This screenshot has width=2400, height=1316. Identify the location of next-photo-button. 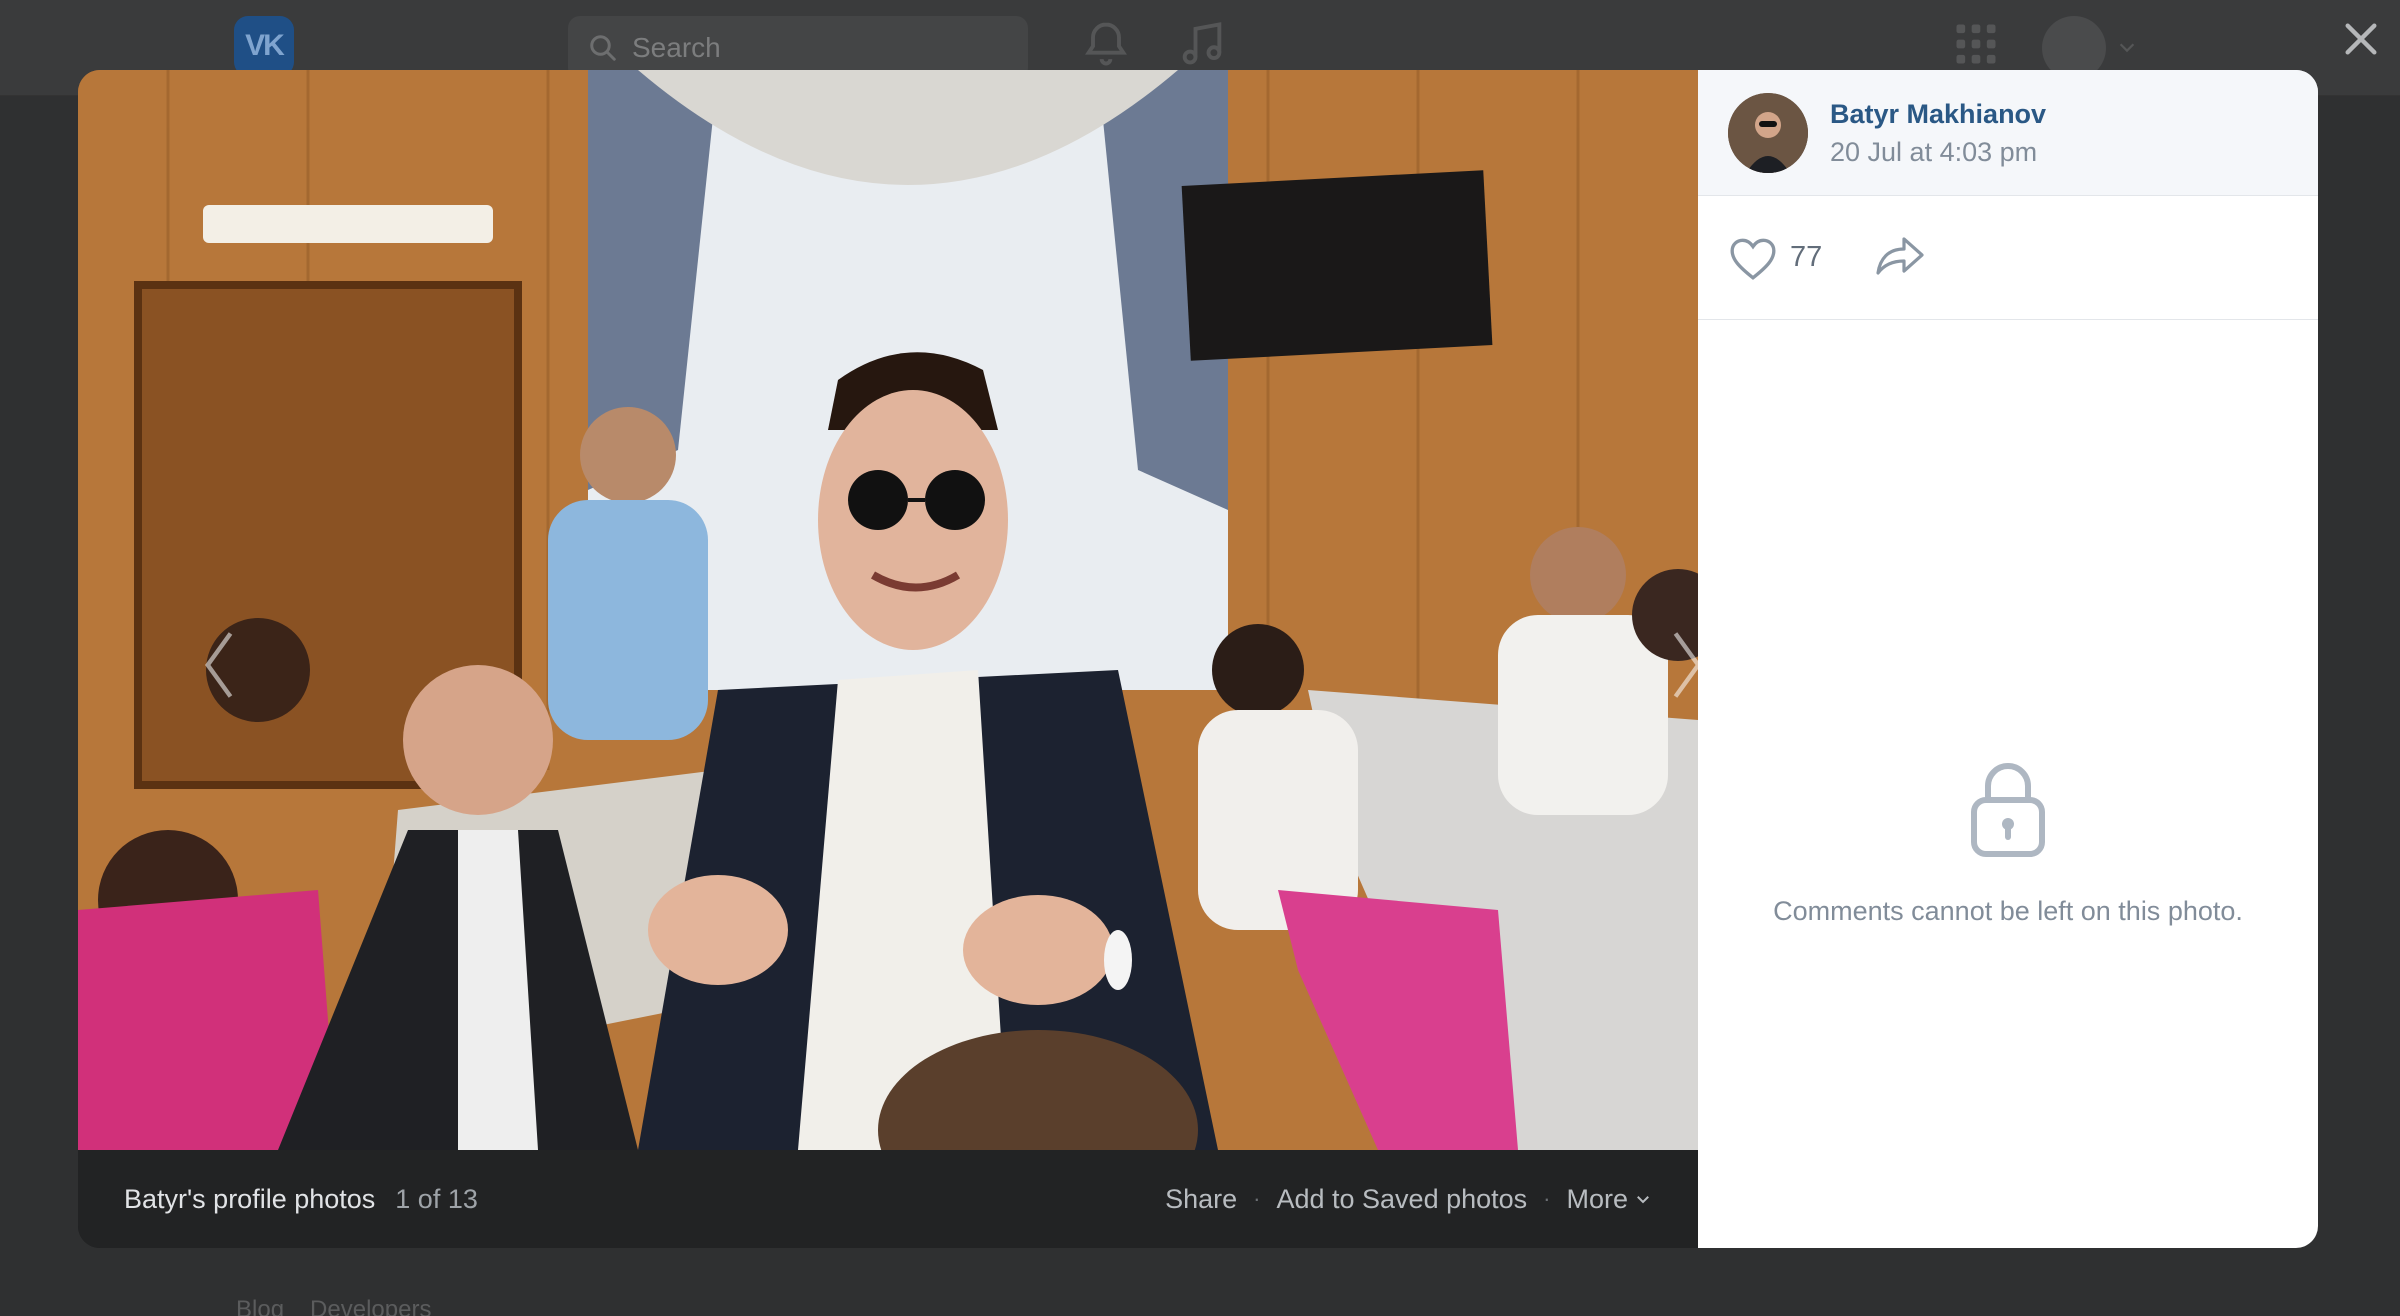
(1682, 680).